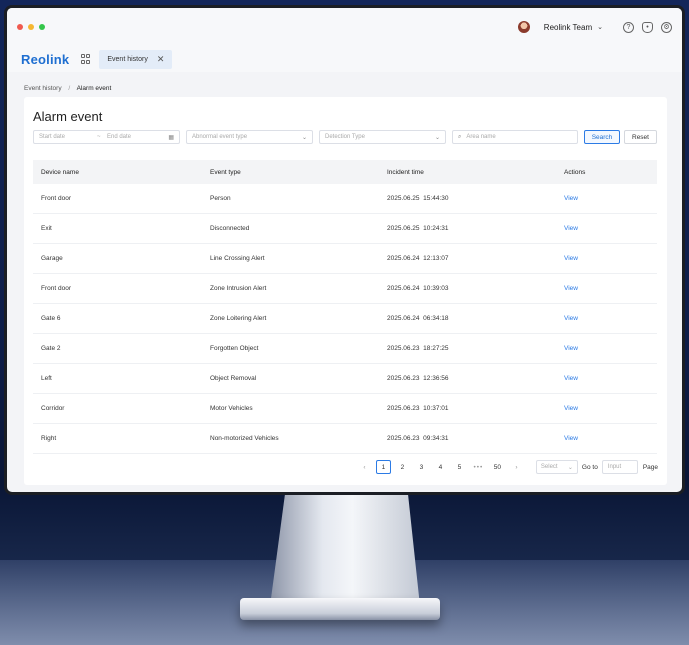 This screenshot has width=689, height=645. Describe the element at coordinates (237, 258) in the screenshot. I see `event-type-cell: Line Crossing Alert` at that location.